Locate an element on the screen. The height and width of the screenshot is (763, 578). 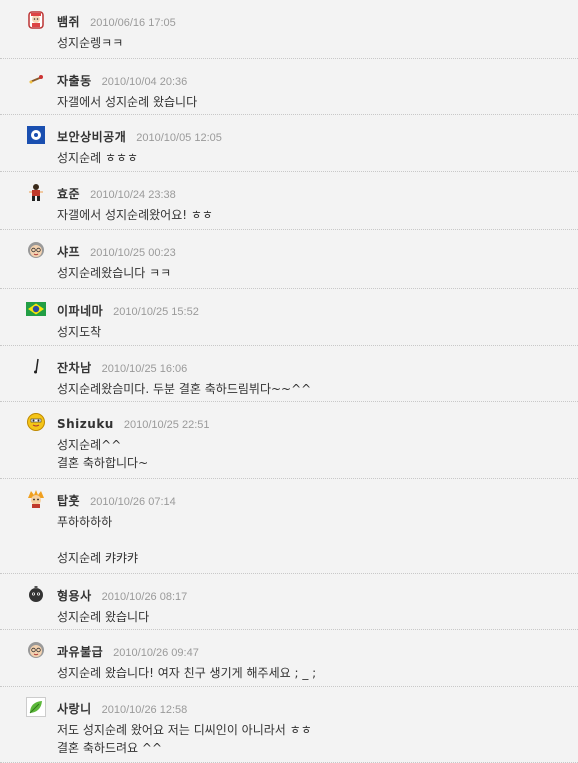
comment-text: 저도 성지순례 왔어요 저는 디씨인이 아니라서 ㅎㅎ 결혼 축하드려요 ^^ is located at coordinates (184, 739).